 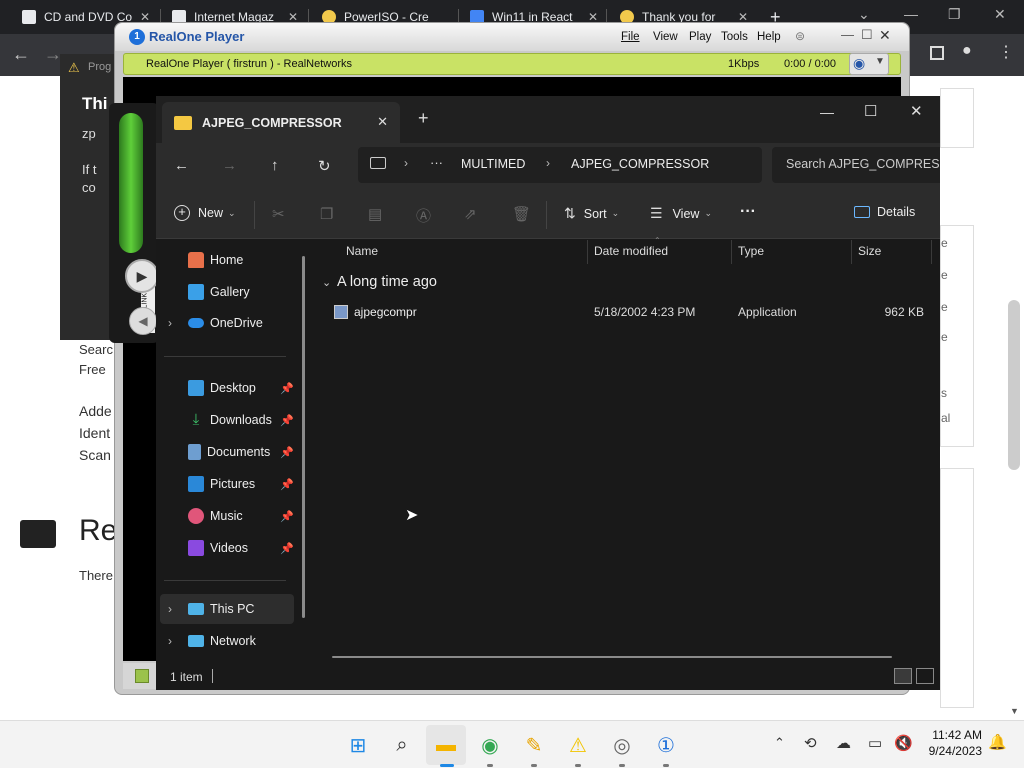 What do you see at coordinates (436, 162) in the screenshot?
I see `breadcrumb-more: ···` at bounding box center [436, 162].